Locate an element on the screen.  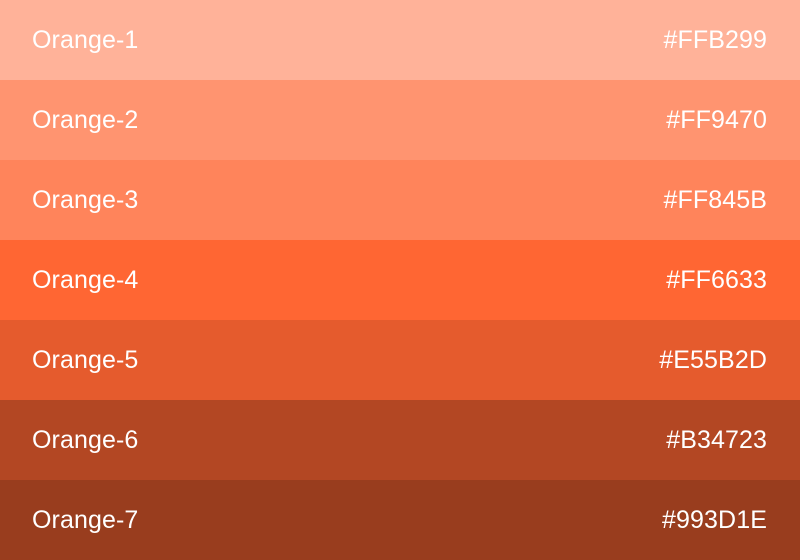
swatch-name: Orange-7 is located at coordinates (85, 519).